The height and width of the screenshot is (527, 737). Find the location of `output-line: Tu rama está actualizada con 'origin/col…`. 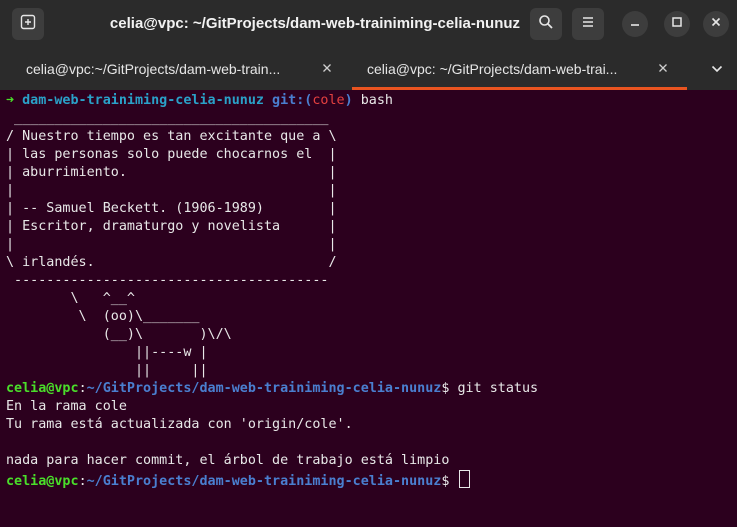

output-line: Tu rama está actualizada con 'origin/col… is located at coordinates (179, 424).